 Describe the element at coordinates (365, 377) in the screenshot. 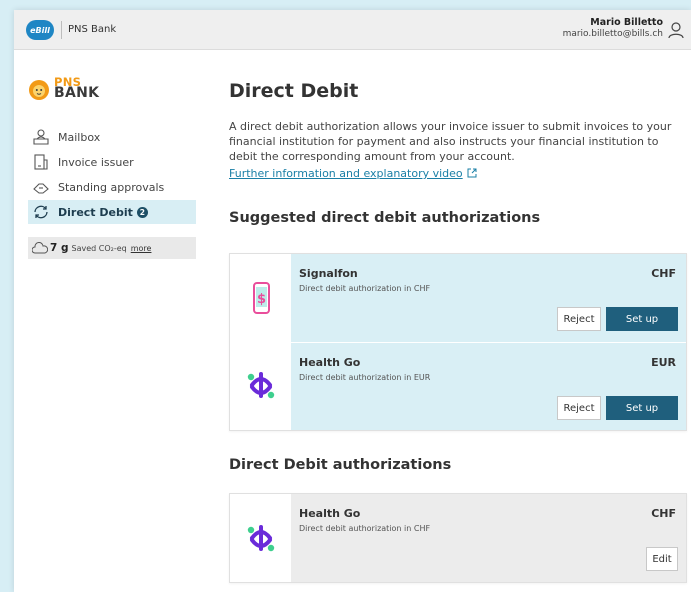

I see `card-description: Direct debit authorization in EUR` at that location.